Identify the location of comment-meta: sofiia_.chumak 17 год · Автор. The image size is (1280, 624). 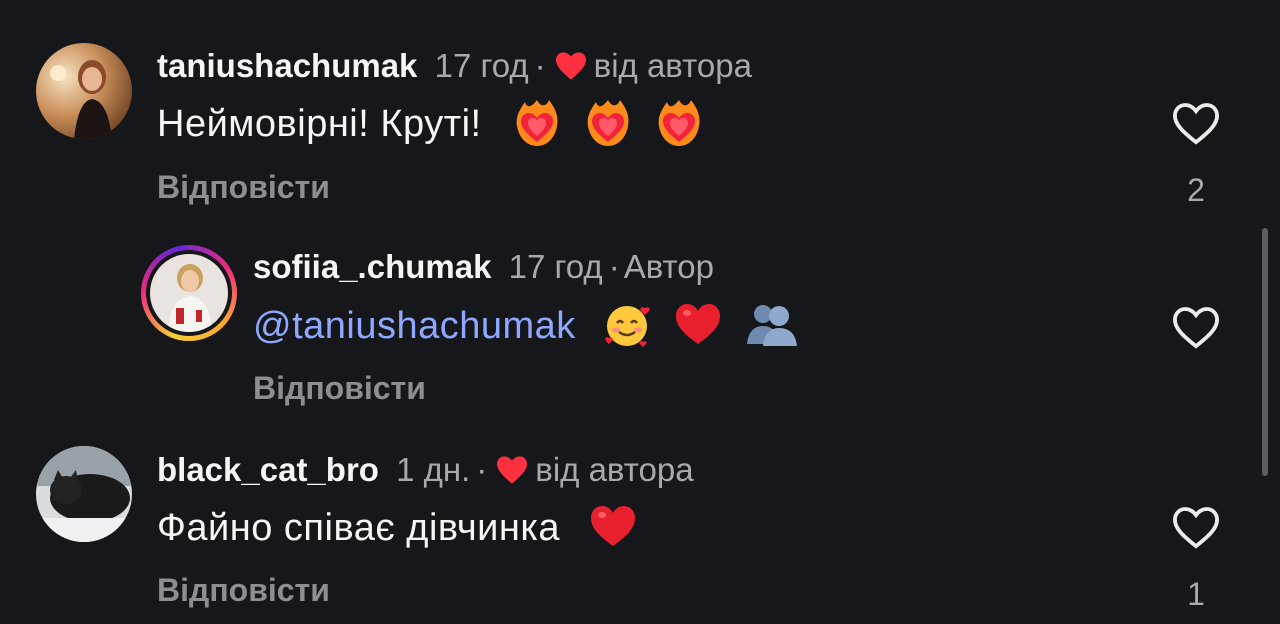
(483, 267).